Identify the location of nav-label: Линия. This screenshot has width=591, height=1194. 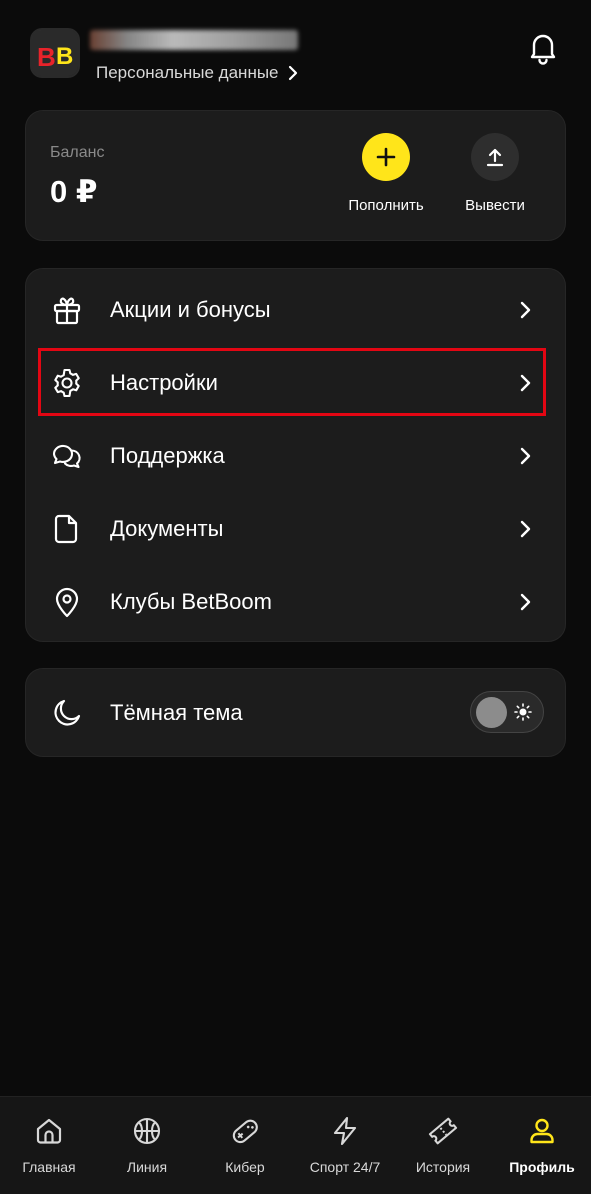
(147, 1167).